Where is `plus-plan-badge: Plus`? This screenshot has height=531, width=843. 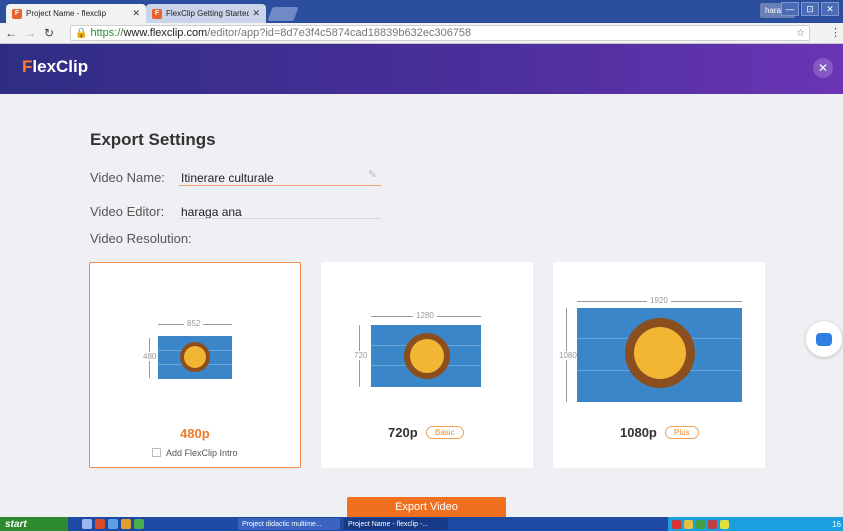 plus-plan-badge: Plus is located at coordinates (682, 432).